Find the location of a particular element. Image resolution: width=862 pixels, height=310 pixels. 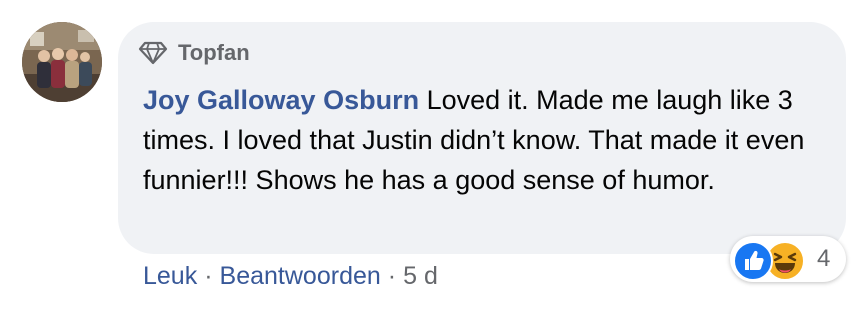

badge-label: Topfan is located at coordinates (214, 52).